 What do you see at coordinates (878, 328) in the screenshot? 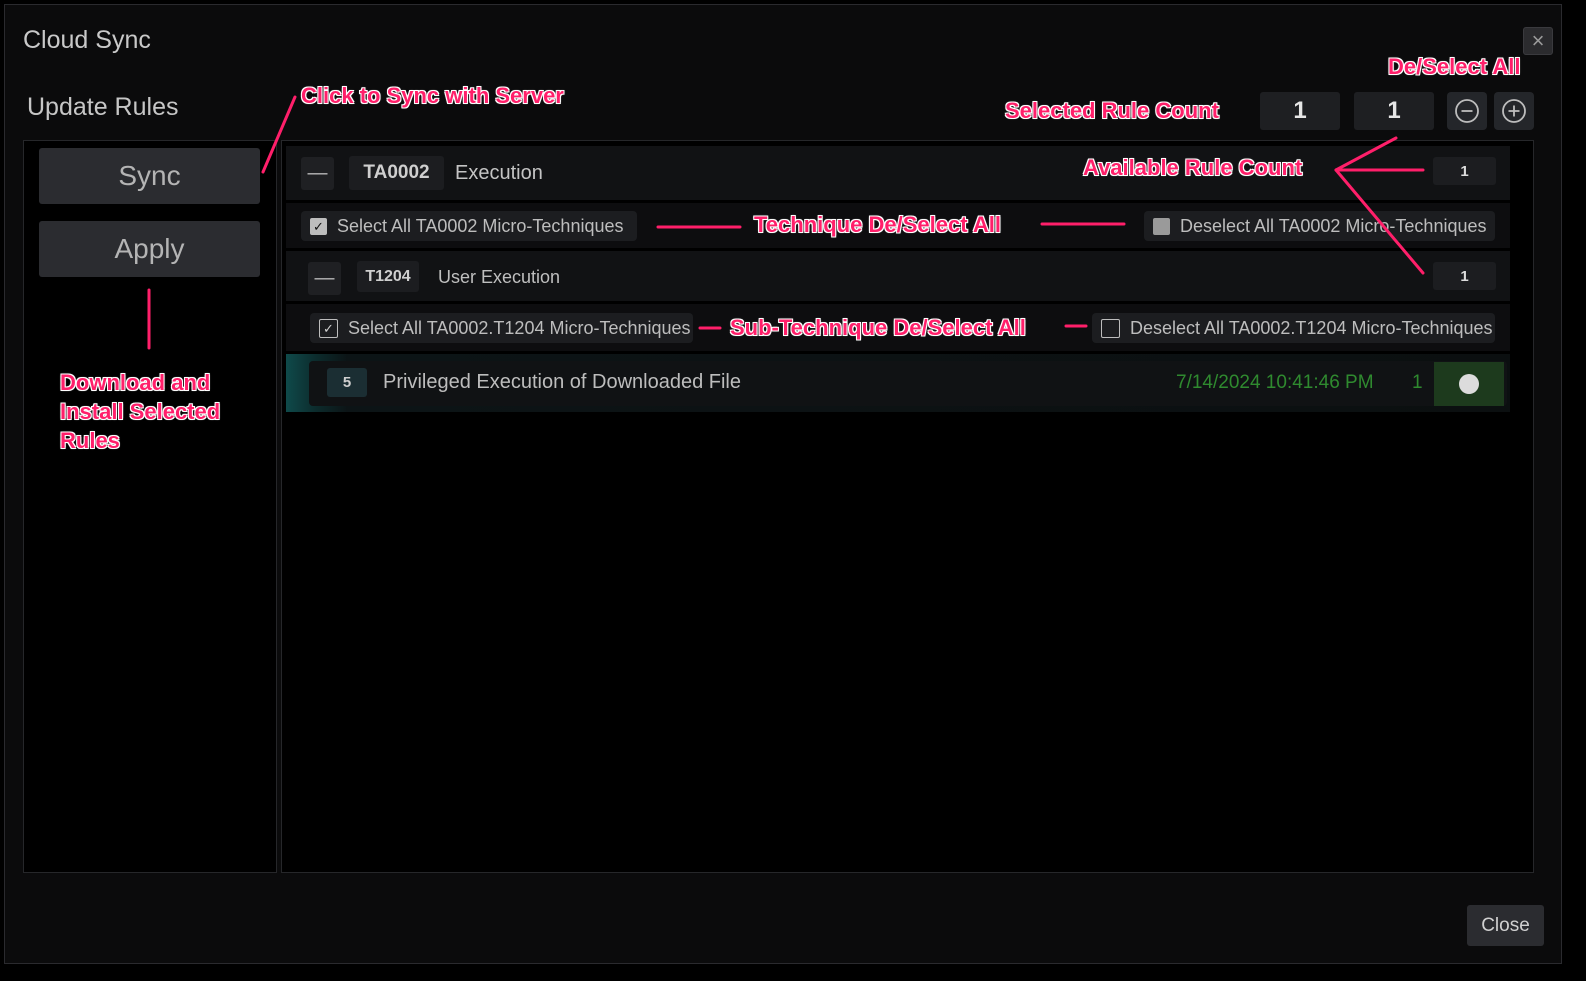
I see `annotation-subtechnique-deselect: Sub-Technique De/Select All` at bounding box center [878, 328].